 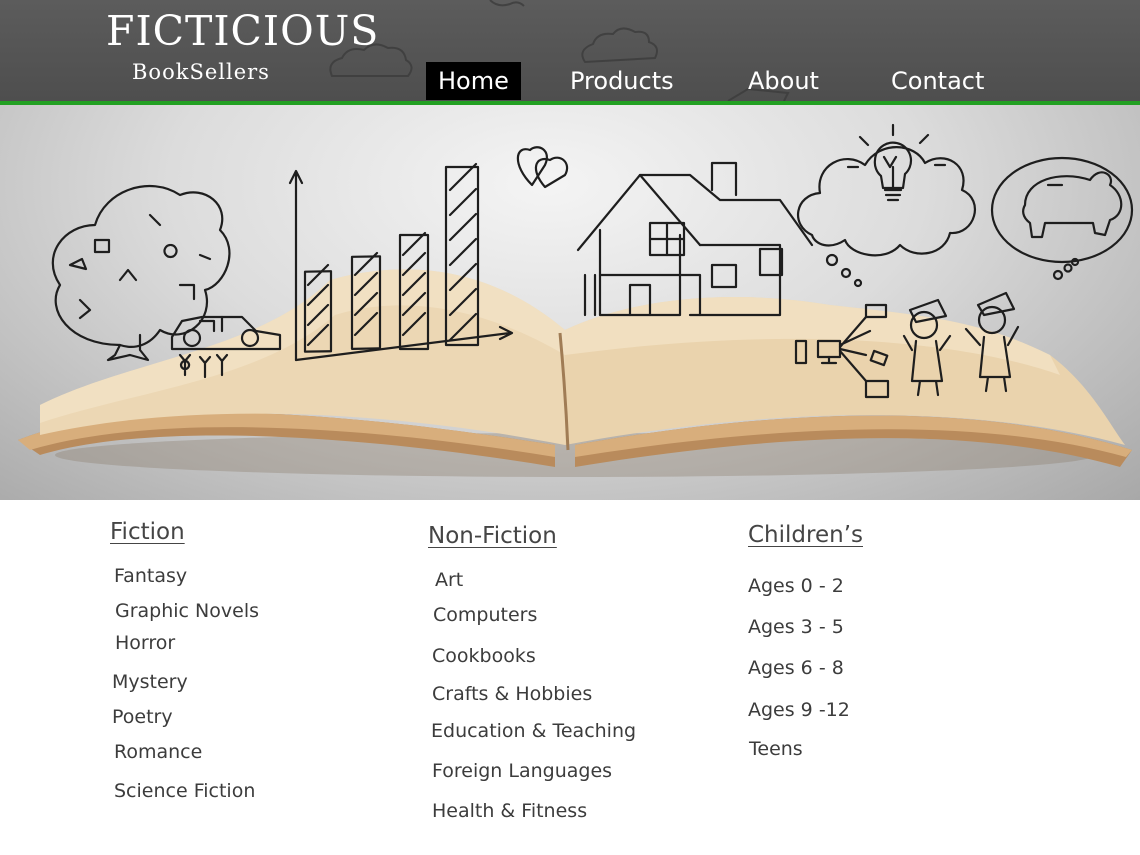 I want to click on fiction-item-poetry: Poetry, so click(x=142, y=717).